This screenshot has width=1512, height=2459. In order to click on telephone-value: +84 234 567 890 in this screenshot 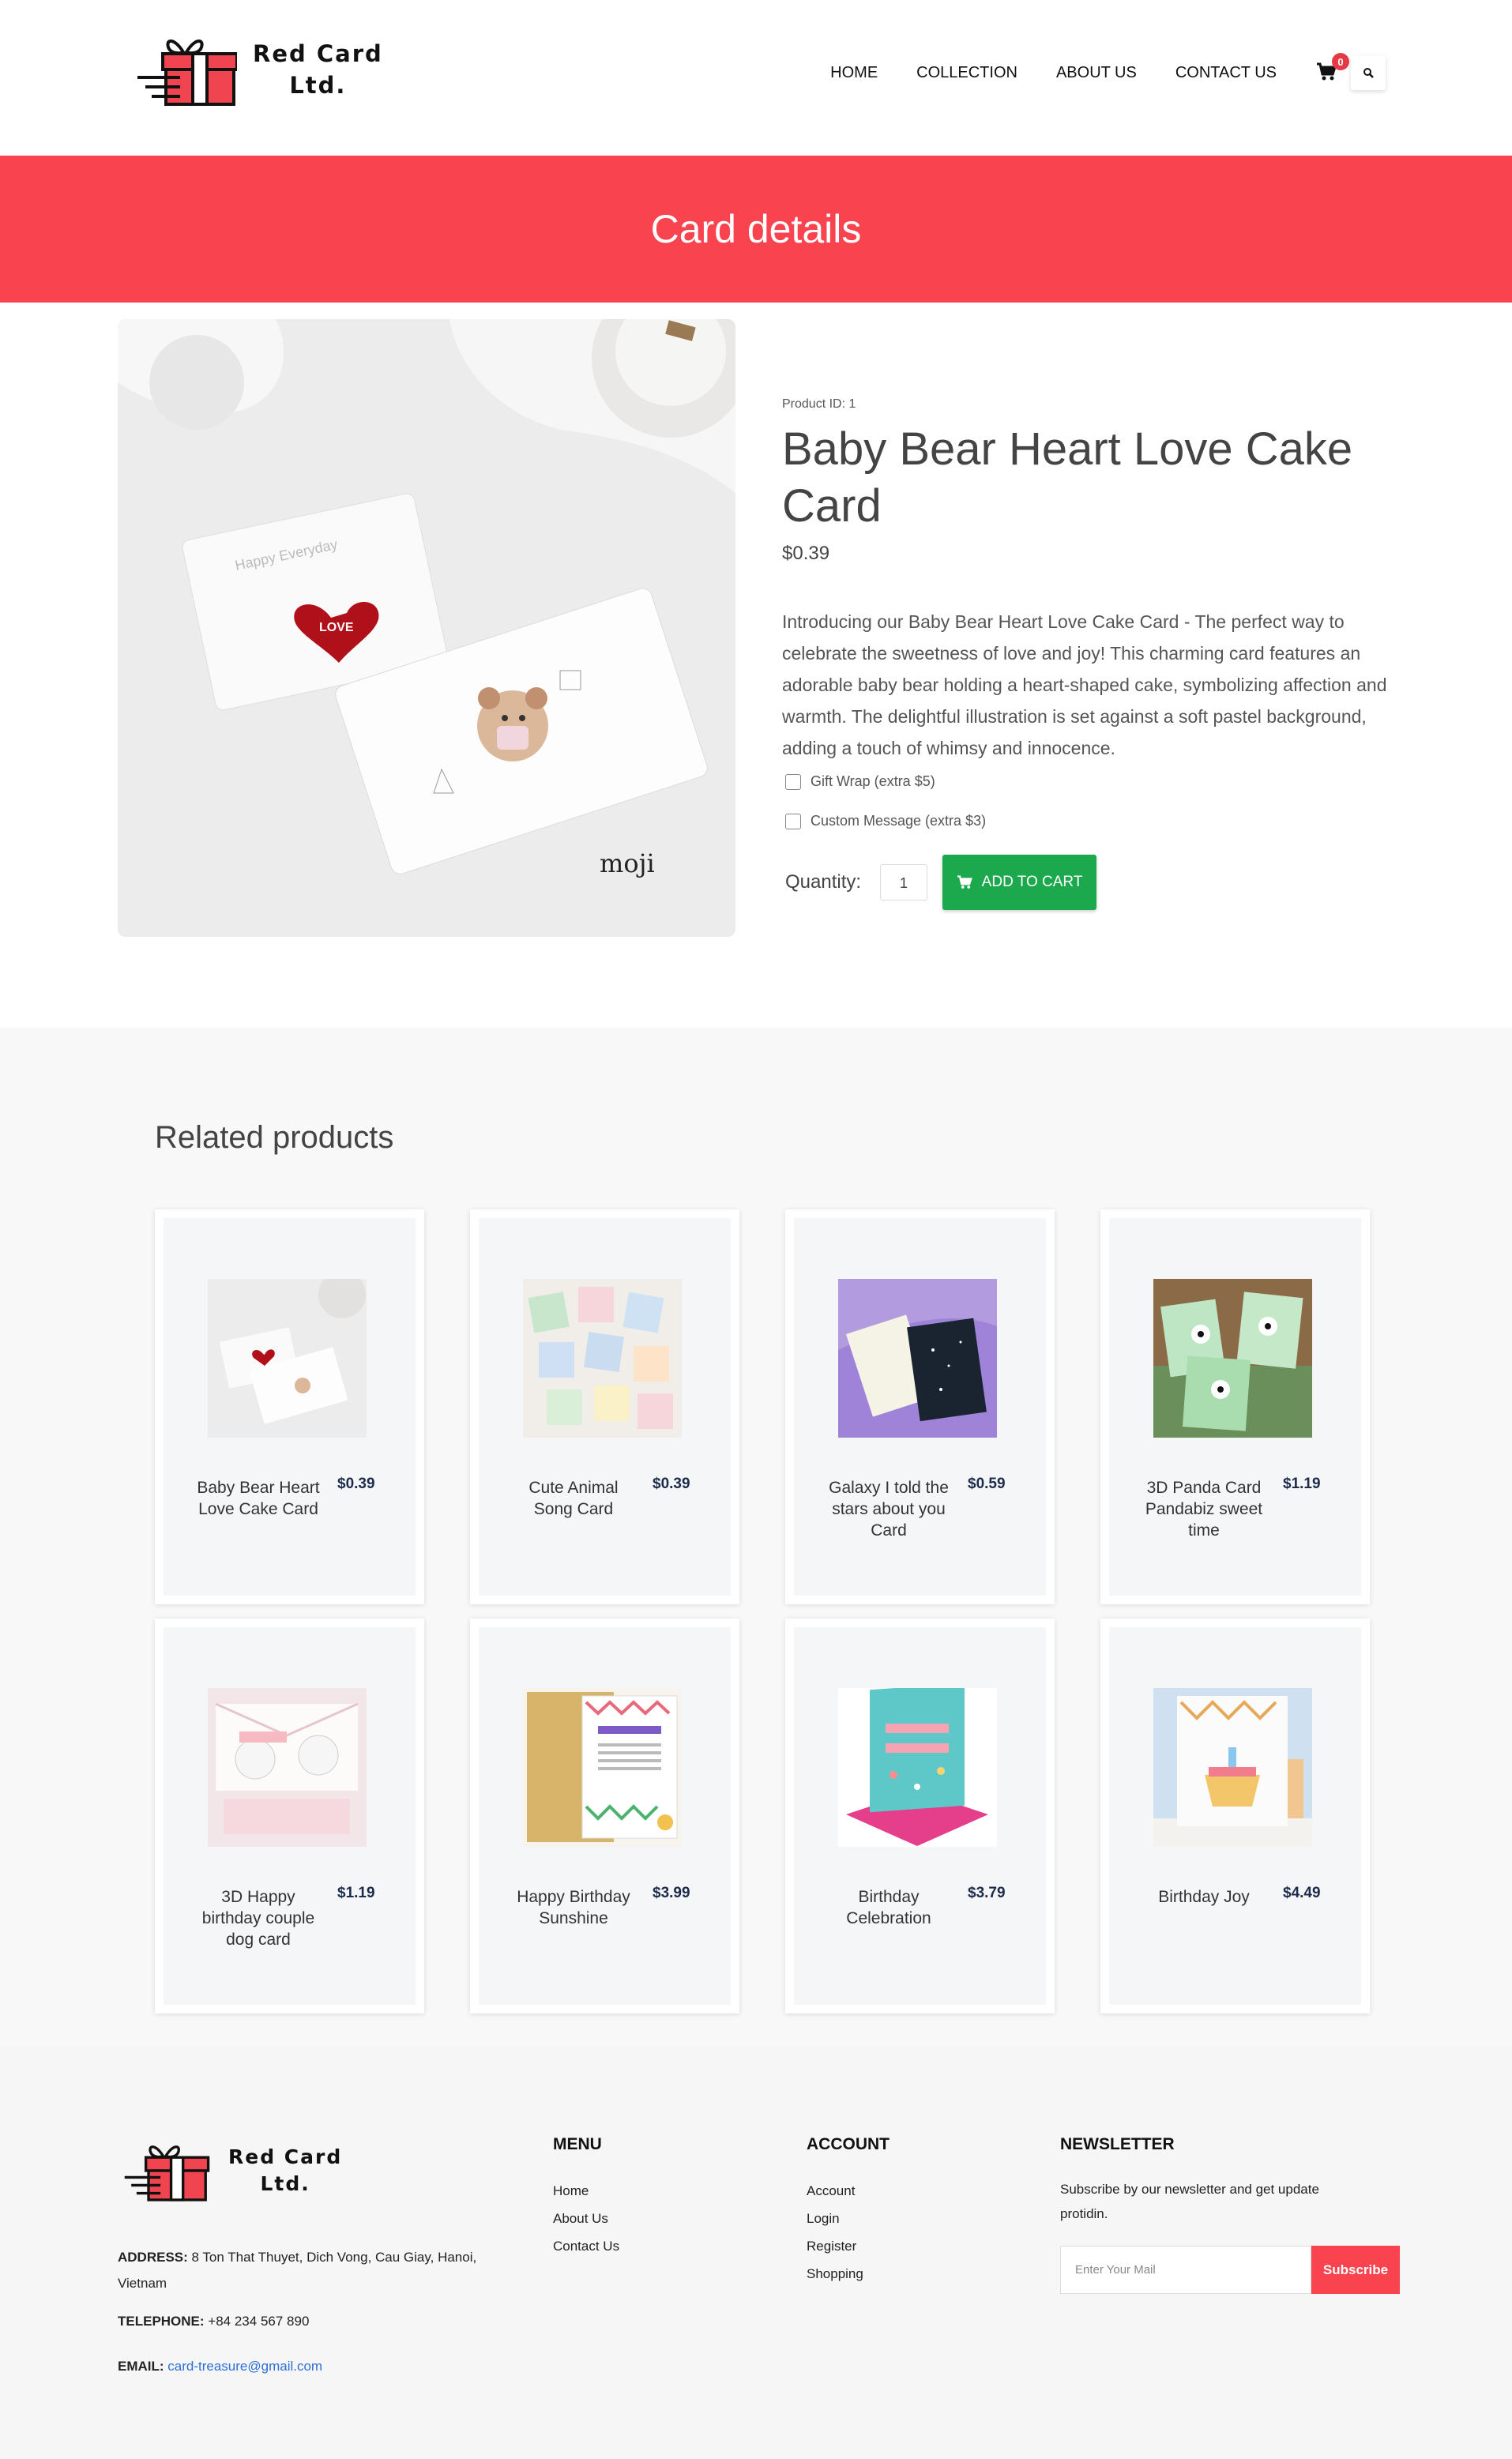, I will do `click(259, 2321)`.